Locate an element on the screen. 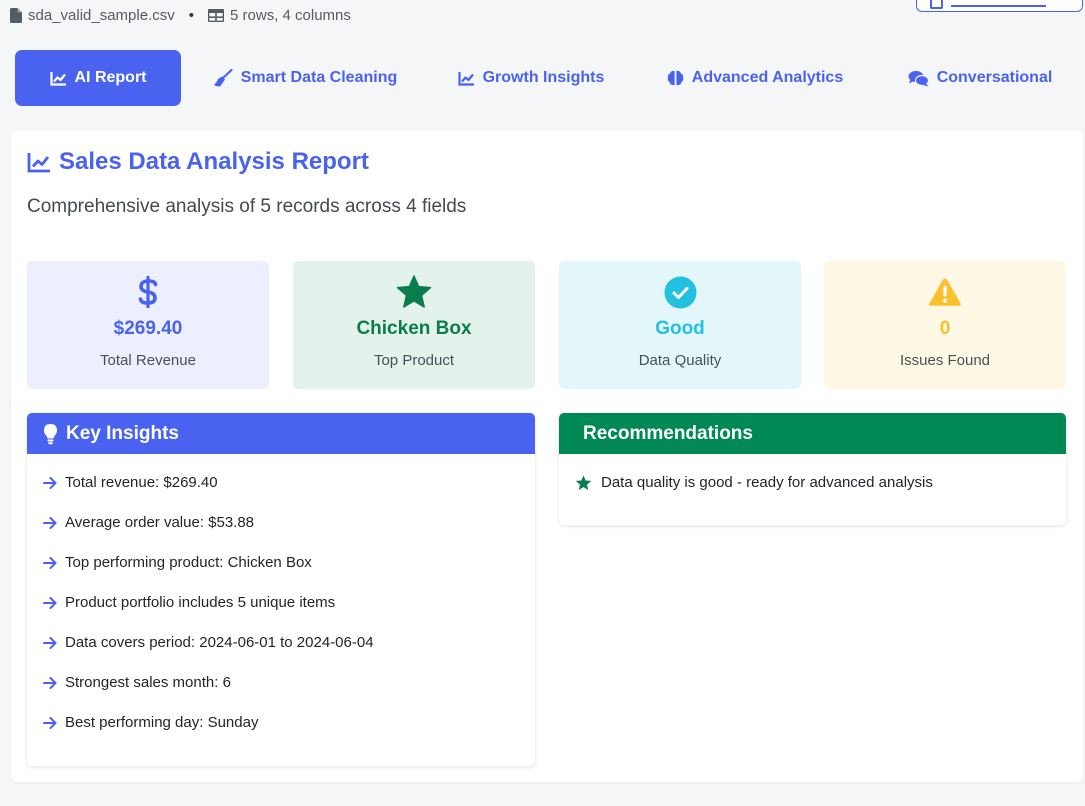  stat-card-data-quality: Good Data Quality is located at coordinates (680, 325).